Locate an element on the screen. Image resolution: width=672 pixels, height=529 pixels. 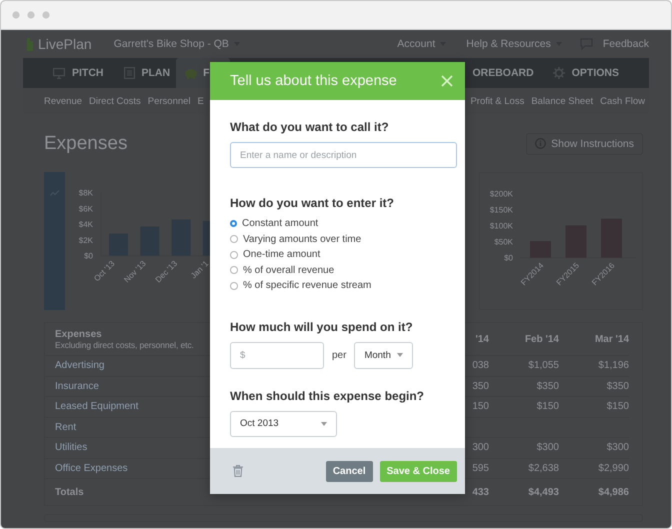
info-icon is located at coordinates (540, 143).